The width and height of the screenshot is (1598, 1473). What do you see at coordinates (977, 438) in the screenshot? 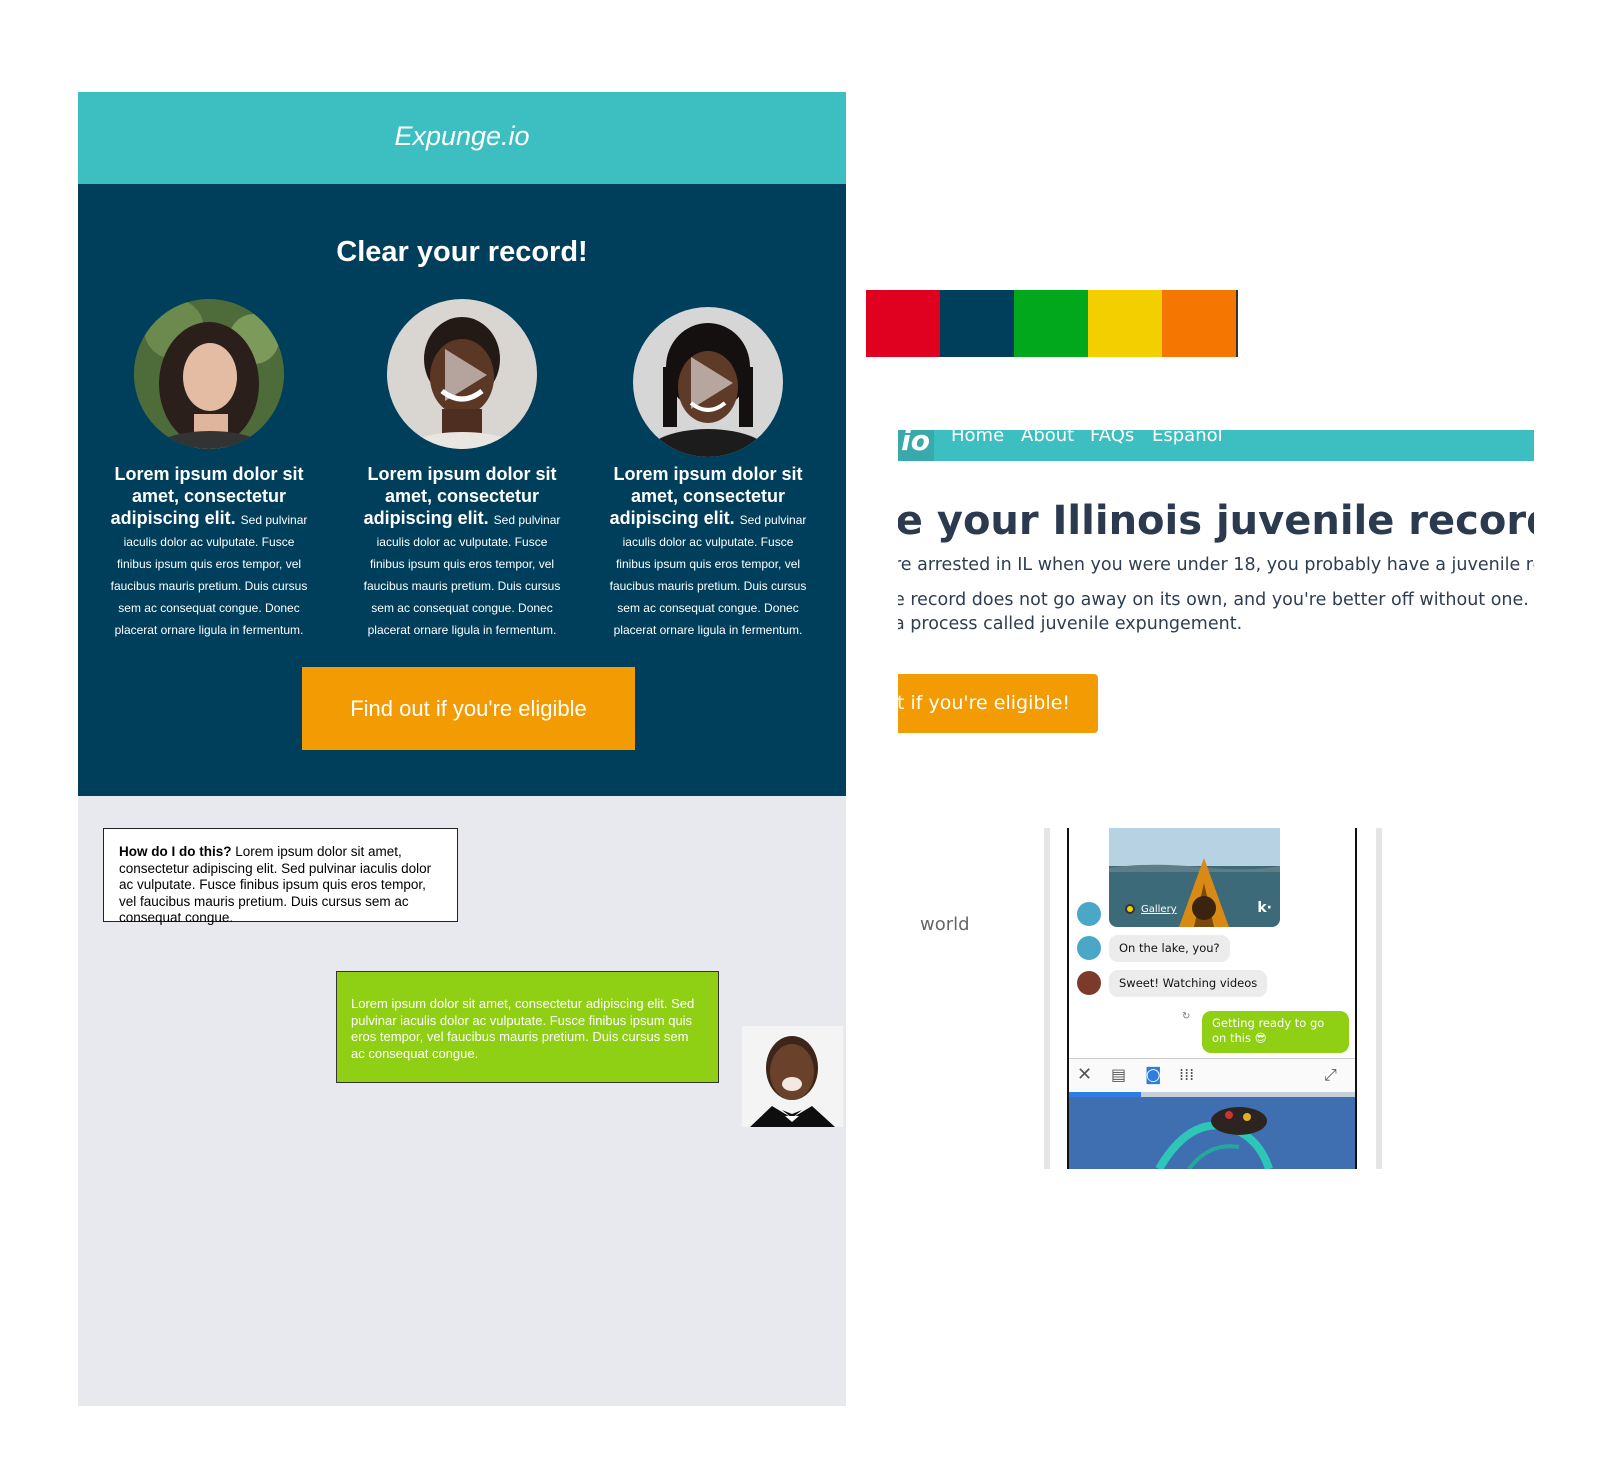
I see `nav-home: Home` at bounding box center [977, 438].